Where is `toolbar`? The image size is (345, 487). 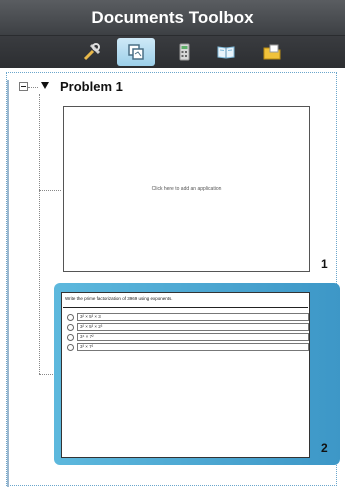
toolbar is located at coordinates (172, 52).